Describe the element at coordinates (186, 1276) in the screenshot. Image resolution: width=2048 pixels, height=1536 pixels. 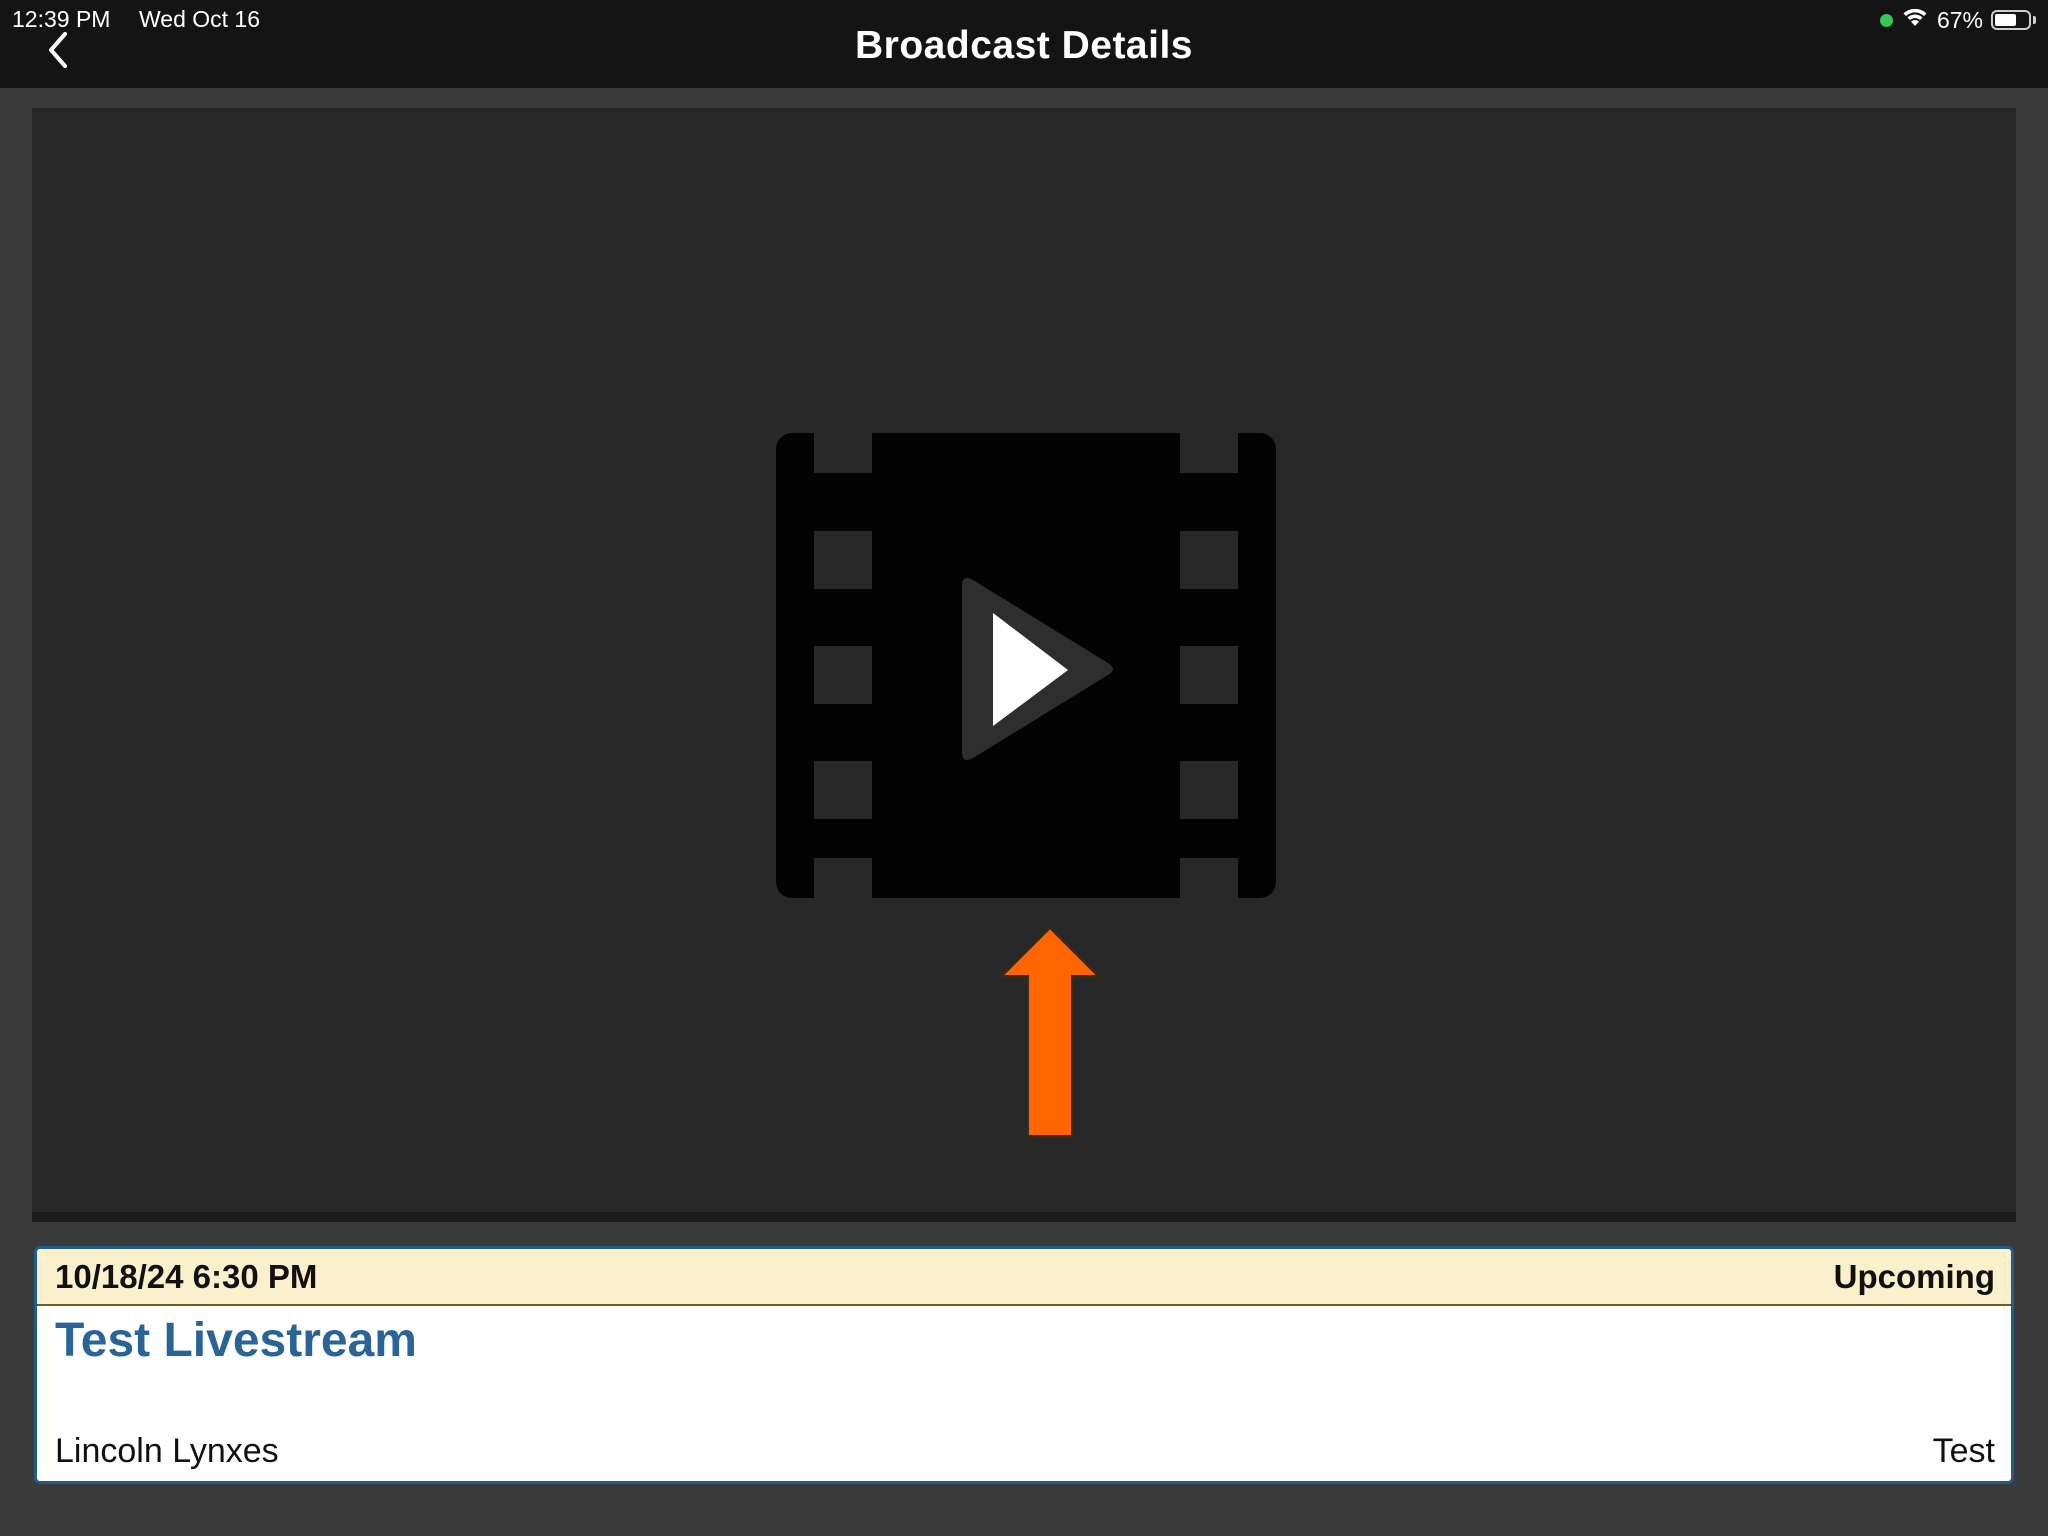
I see `broadcast-datetime: 10/18/24 6:30 PM` at that location.